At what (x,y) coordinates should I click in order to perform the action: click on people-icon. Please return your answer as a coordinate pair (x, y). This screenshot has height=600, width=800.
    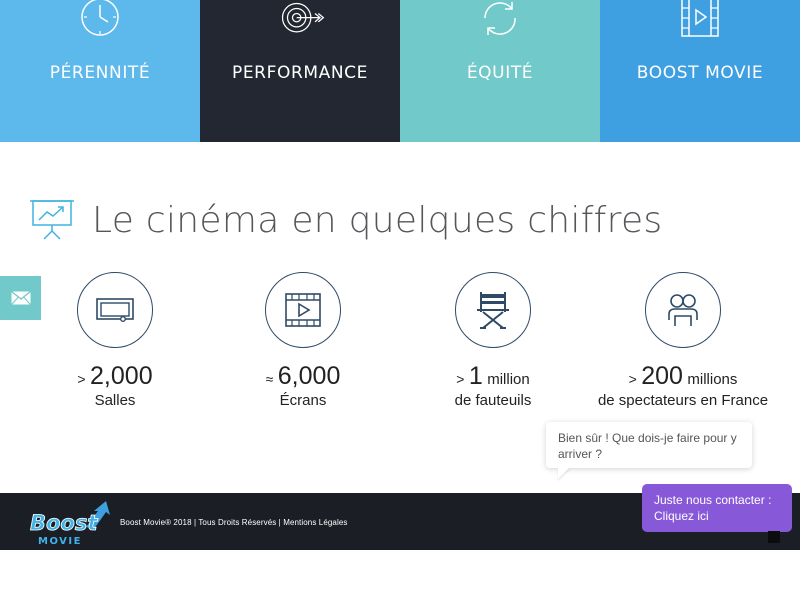
    Looking at the image, I should click on (683, 310).